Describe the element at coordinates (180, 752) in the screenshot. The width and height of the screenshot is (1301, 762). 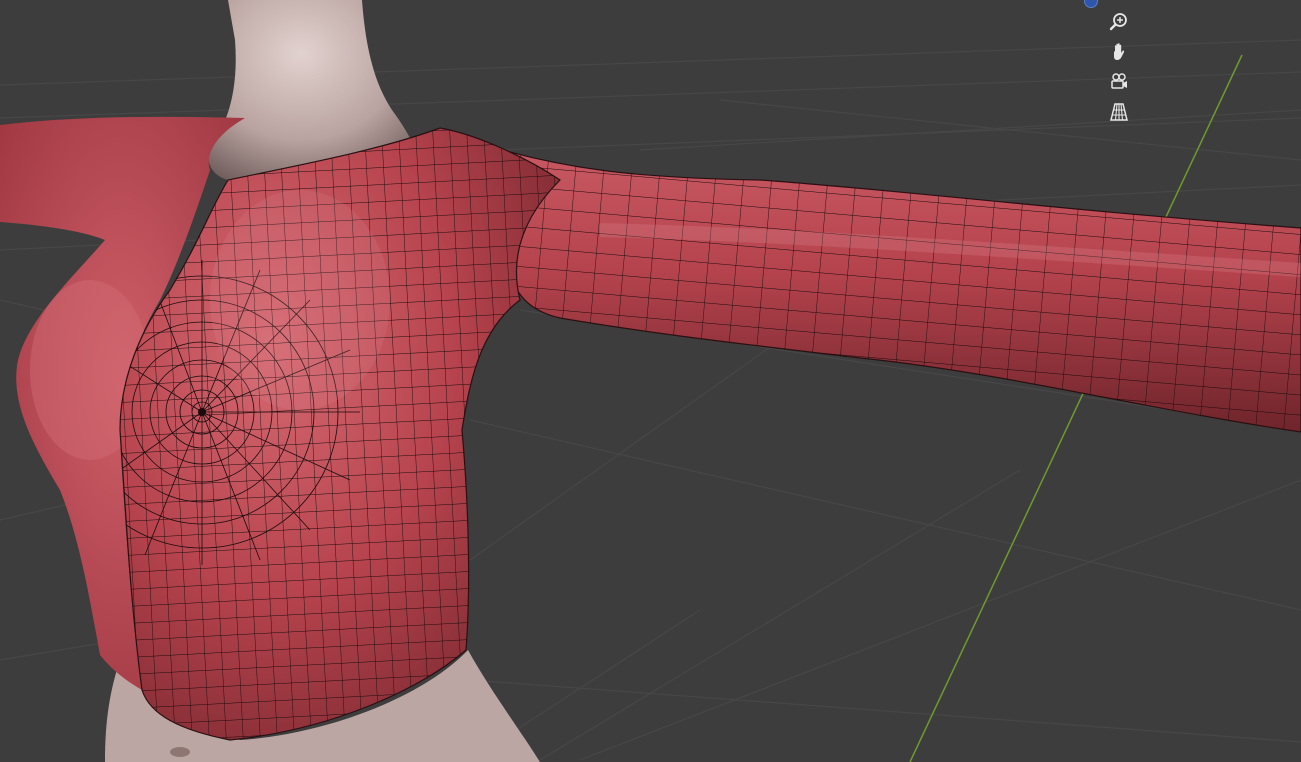
I see `navel` at that location.